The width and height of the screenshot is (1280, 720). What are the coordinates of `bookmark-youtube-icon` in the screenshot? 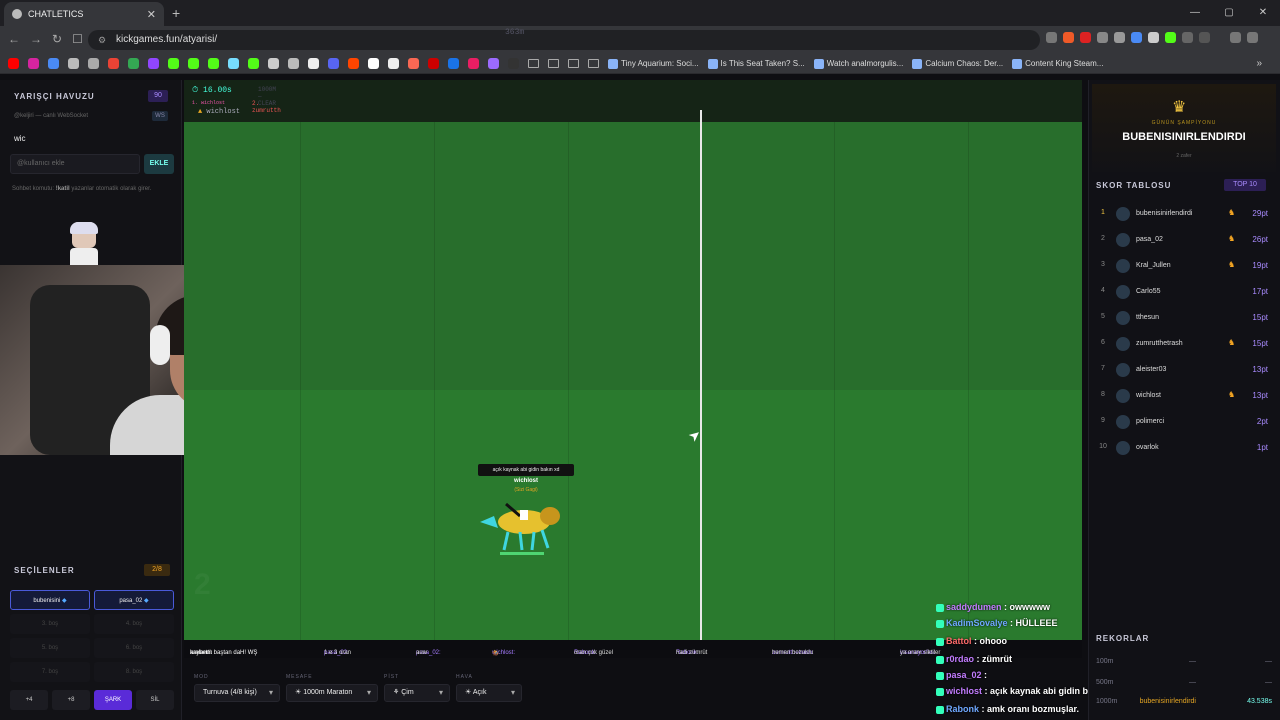 It's located at (13, 63).